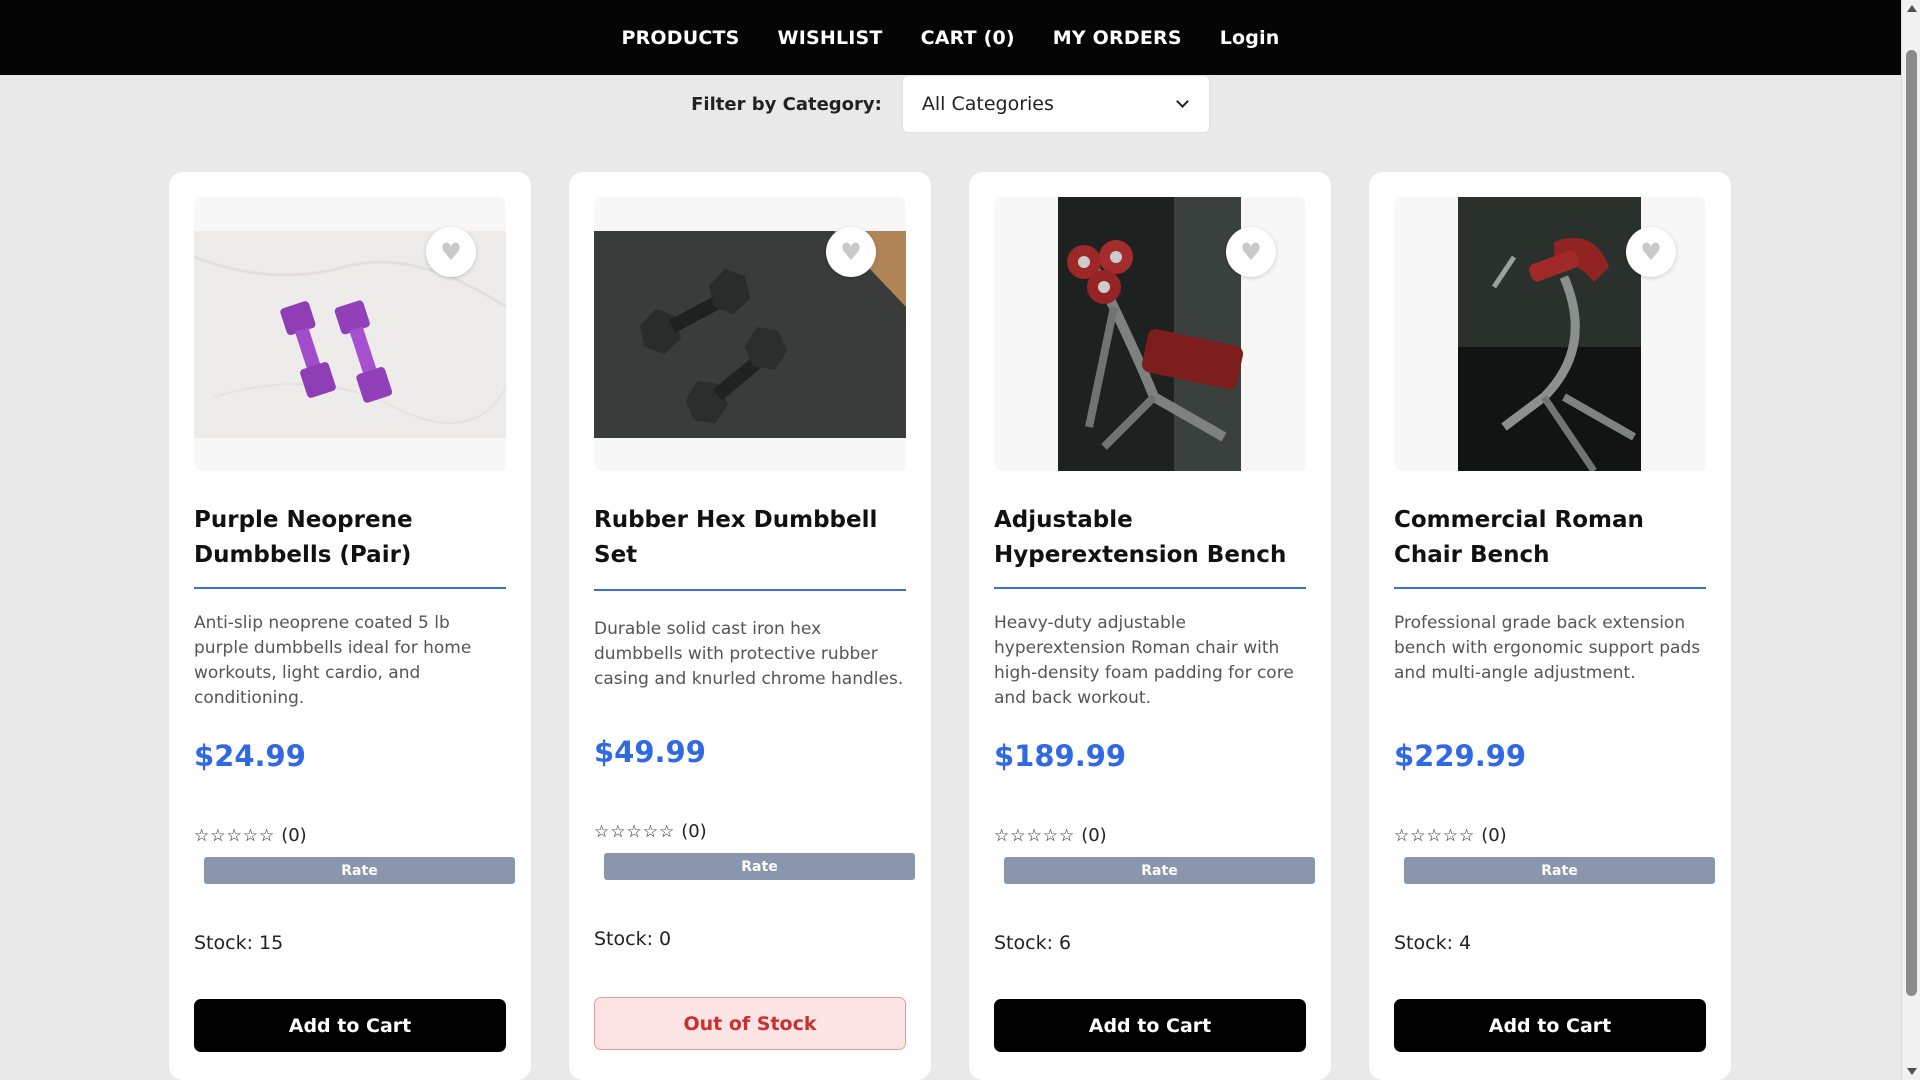 Image resolution: width=1920 pixels, height=1080 pixels. Describe the element at coordinates (350, 546) in the screenshot. I see `product-title: Purple Neoprene Dumbbells (Pair)` at that location.